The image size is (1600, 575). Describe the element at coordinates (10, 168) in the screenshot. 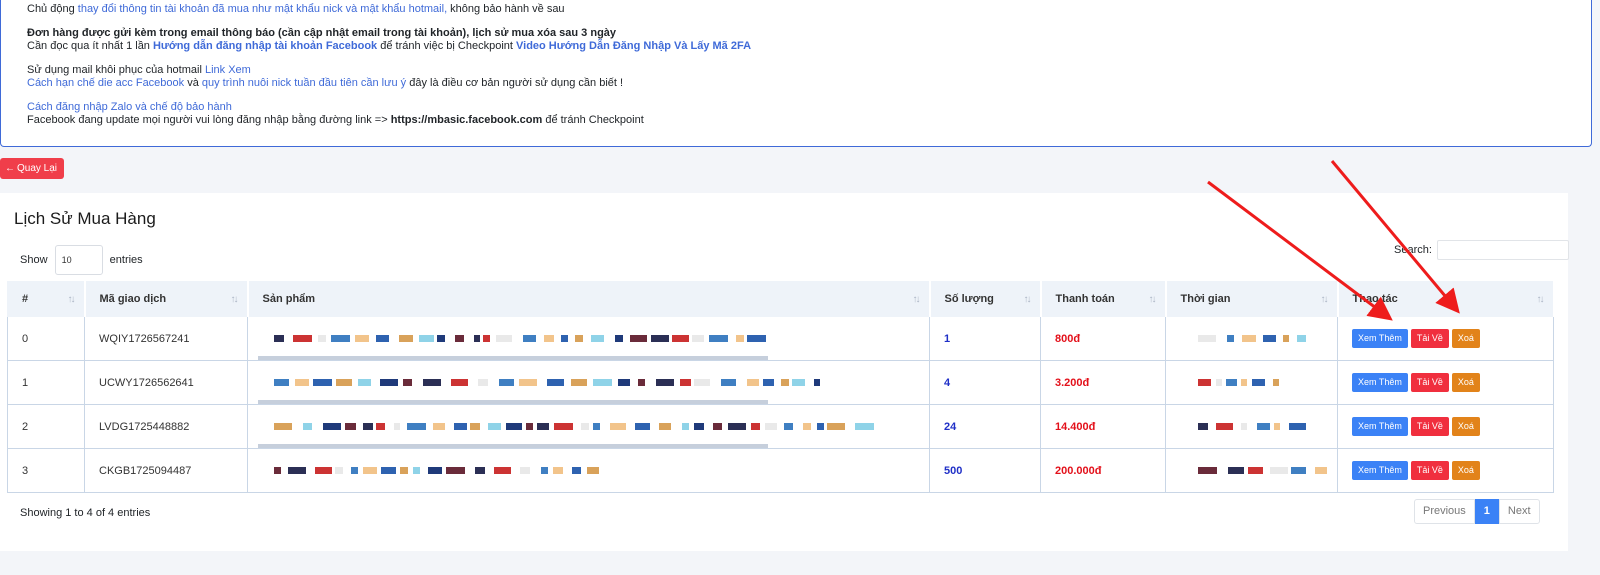

I see `arrow-left-icon: ←` at that location.